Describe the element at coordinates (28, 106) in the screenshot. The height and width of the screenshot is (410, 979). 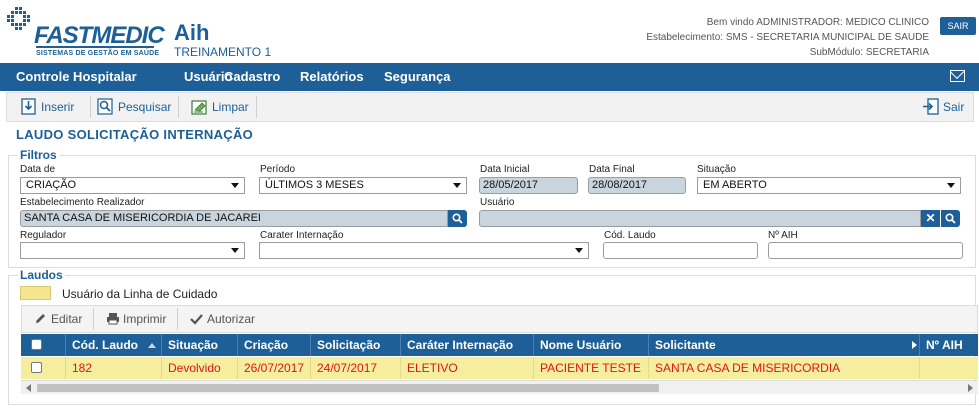
I see `insert-icon` at that location.